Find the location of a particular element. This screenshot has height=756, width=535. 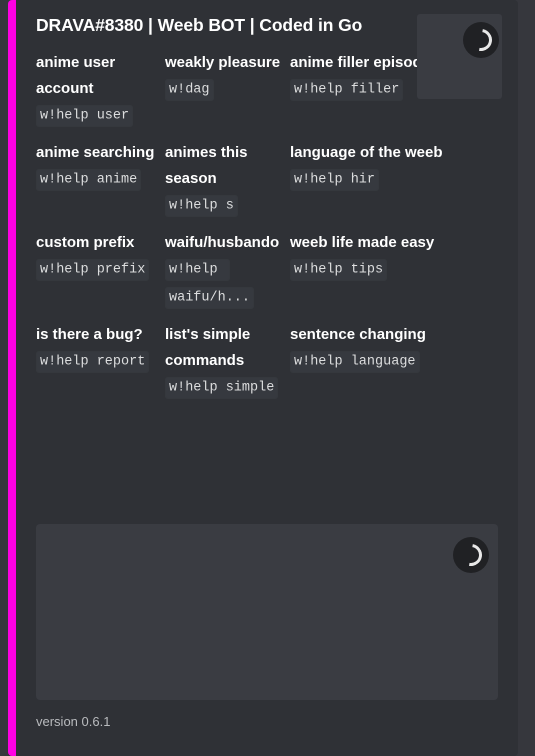

command-code-chip: w!dag is located at coordinates (189, 89).